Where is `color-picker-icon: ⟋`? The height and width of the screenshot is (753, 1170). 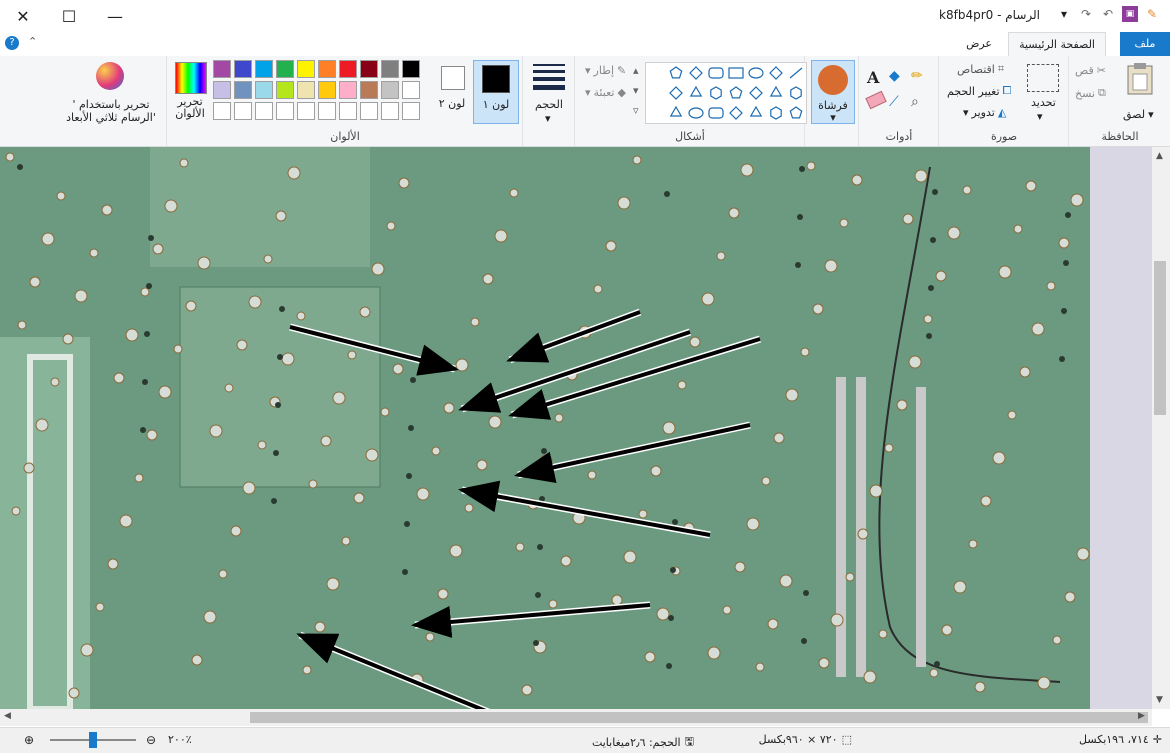 color-picker-icon: ⟋ is located at coordinates (894, 102).